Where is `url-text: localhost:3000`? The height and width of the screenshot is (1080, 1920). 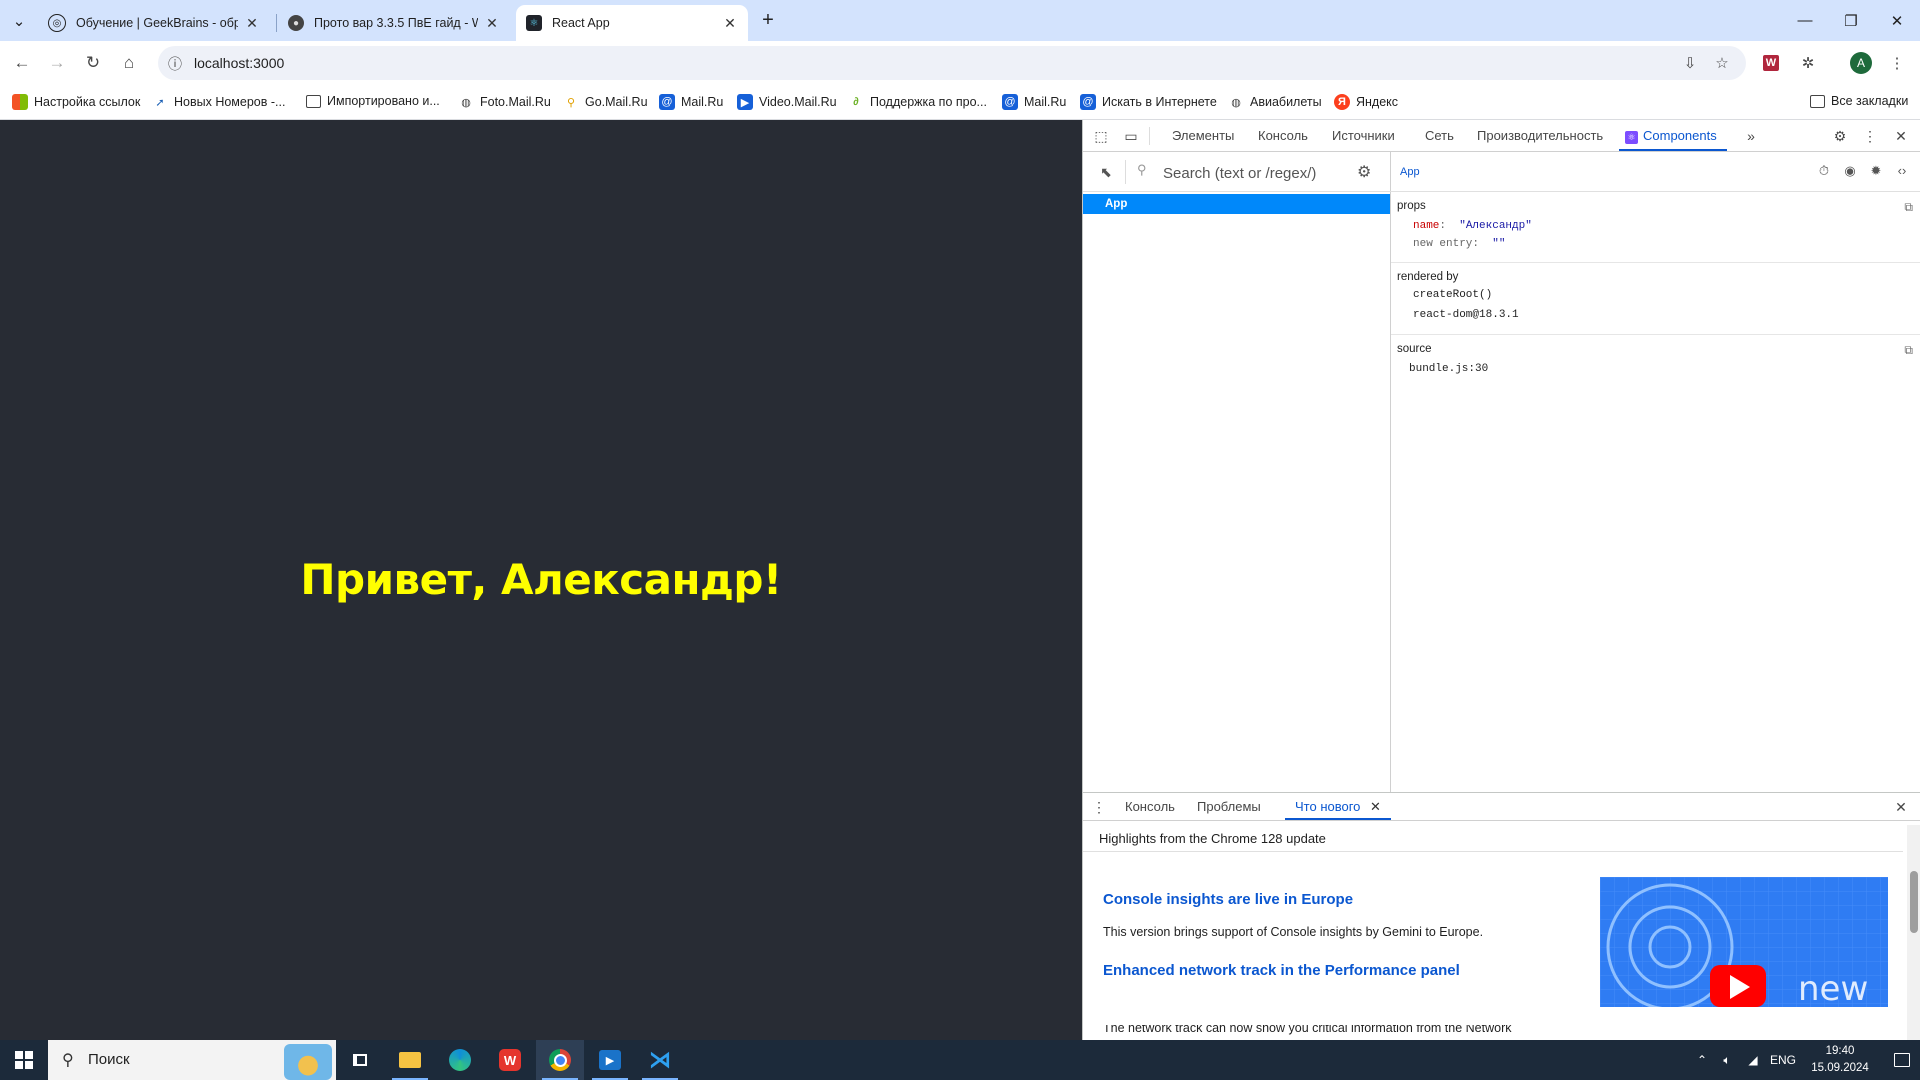 url-text: localhost:3000 is located at coordinates (239, 63).